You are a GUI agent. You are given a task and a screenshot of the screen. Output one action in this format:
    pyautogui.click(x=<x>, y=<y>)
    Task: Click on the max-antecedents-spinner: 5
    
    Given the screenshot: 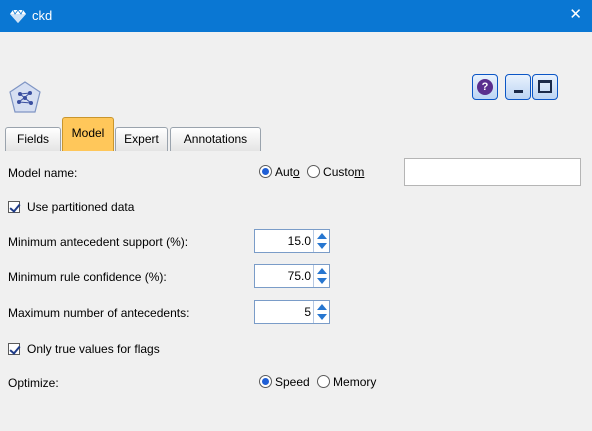 What is the action you would take?
    pyautogui.click(x=292, y=312)
    